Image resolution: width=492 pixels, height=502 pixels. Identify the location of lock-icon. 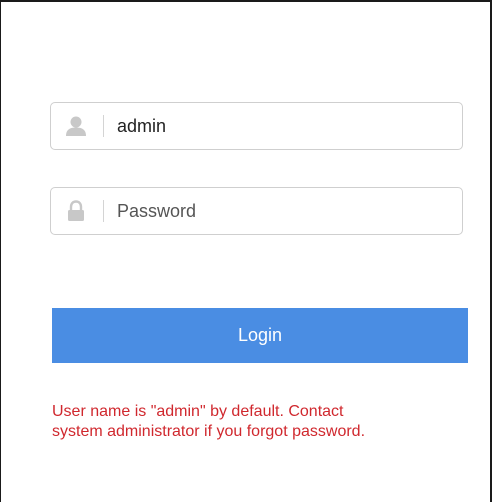
(77, 211).